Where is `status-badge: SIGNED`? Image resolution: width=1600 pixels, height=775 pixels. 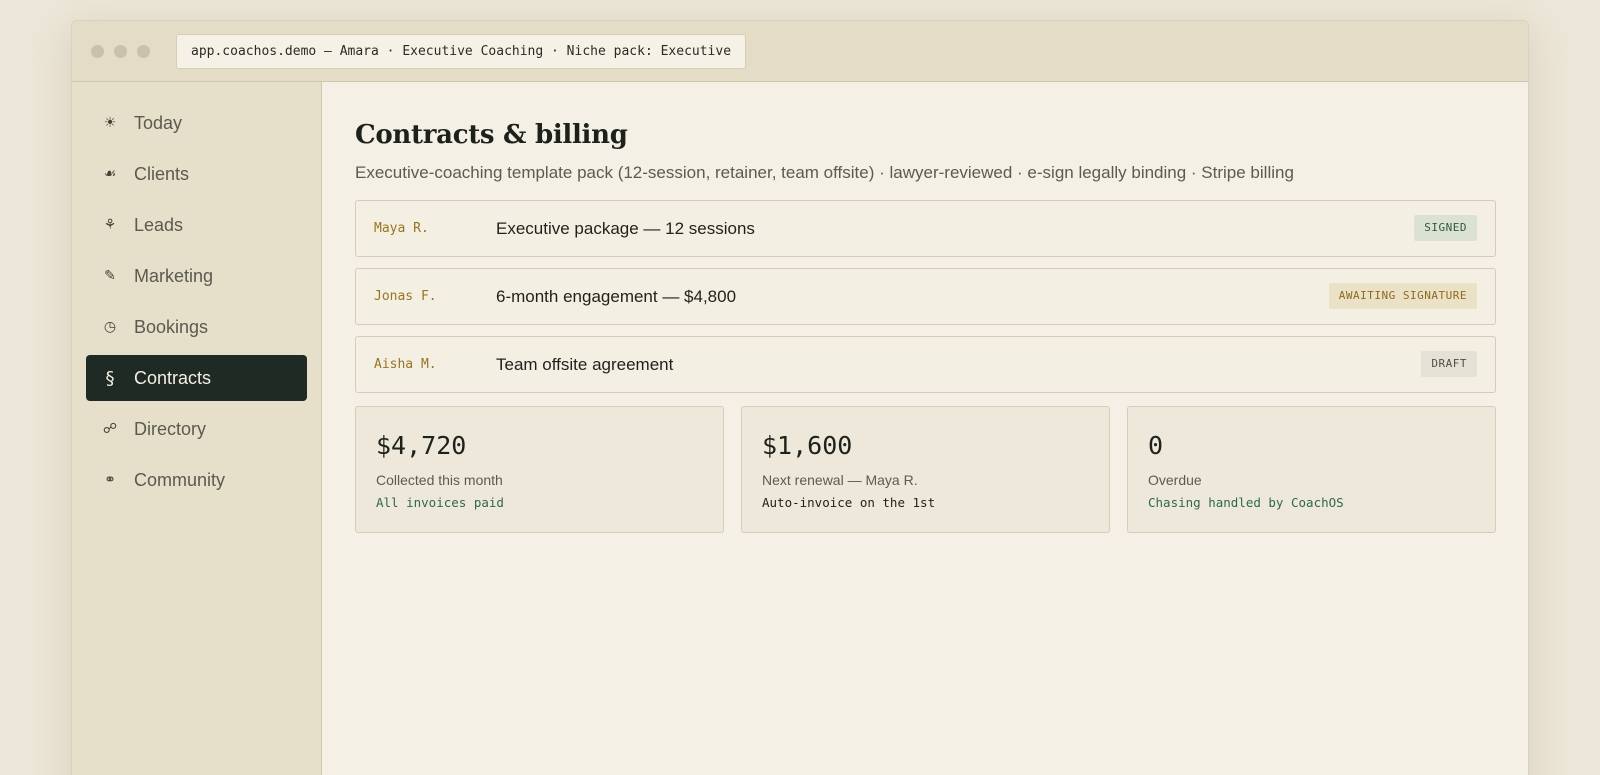
status-badge: SIGNED is located at coordinates (1445, 228).